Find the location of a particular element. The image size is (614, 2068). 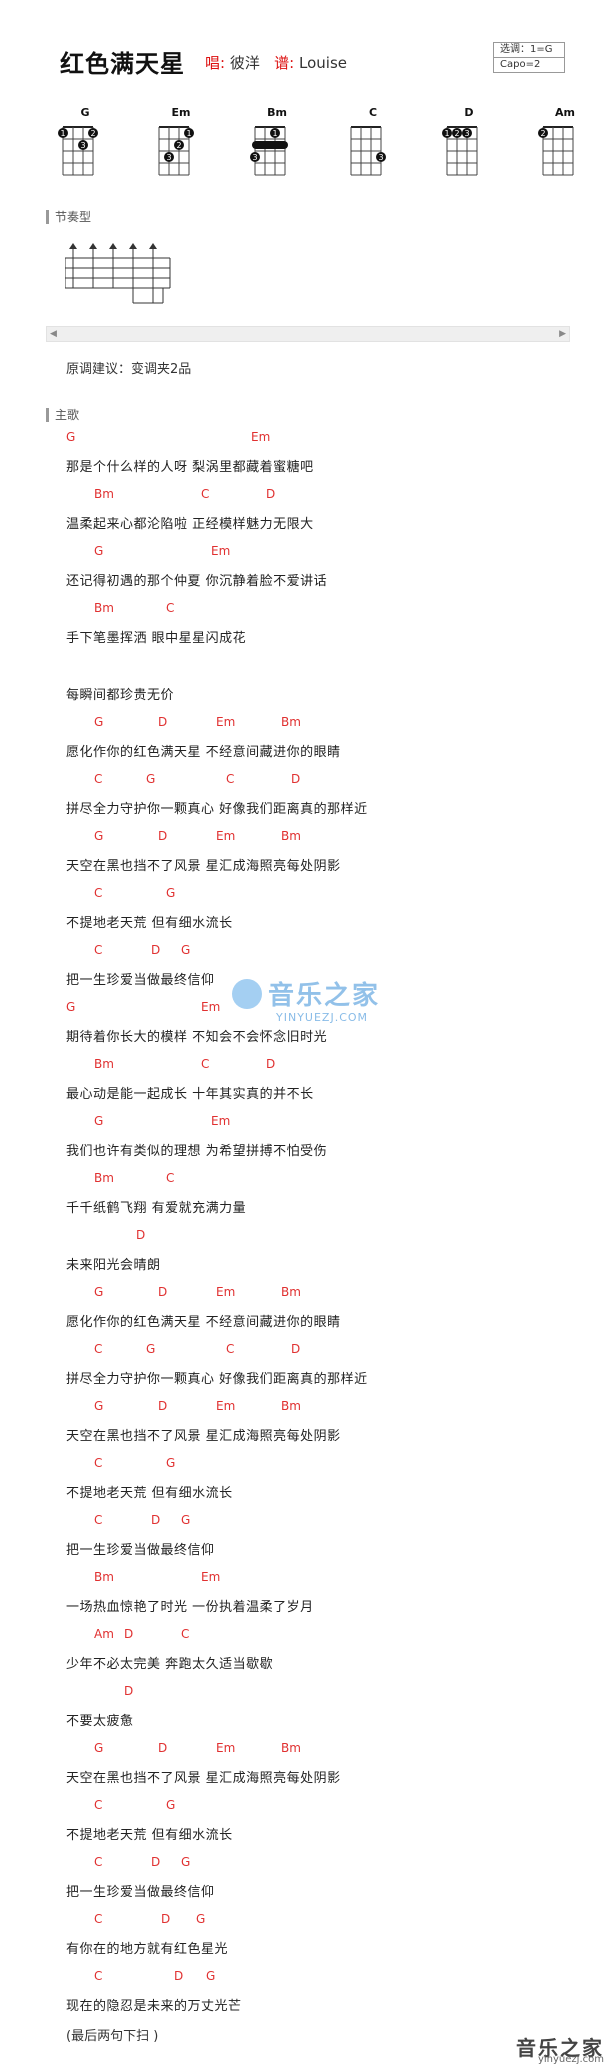

lyric-line: G D Em Bm 天空在黑也挡不了风景 星汇成海照亮每处阴影 is located at coordinates (326, 1757).